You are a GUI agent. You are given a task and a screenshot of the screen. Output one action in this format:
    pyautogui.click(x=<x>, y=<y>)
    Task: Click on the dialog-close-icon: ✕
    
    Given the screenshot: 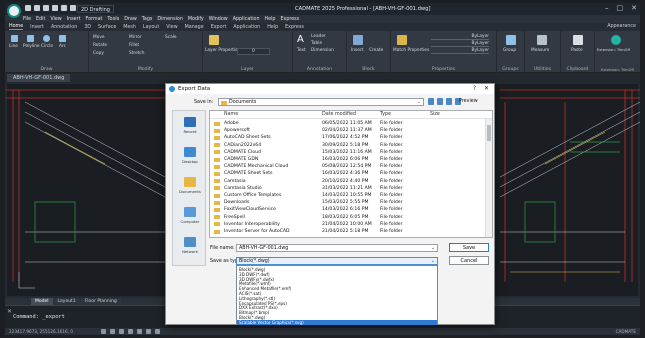 What is the action you would take?
    pyautogui.click(x=486, y=89)
    